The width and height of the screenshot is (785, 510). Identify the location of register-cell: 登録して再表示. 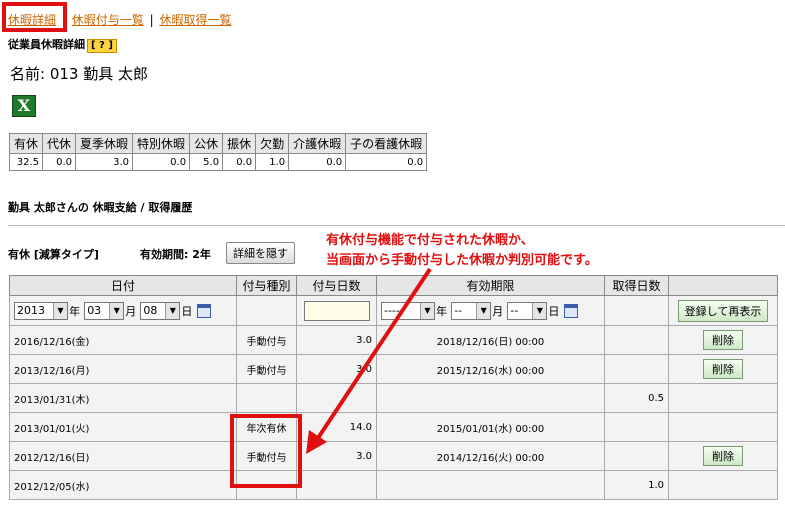
(723, 310).